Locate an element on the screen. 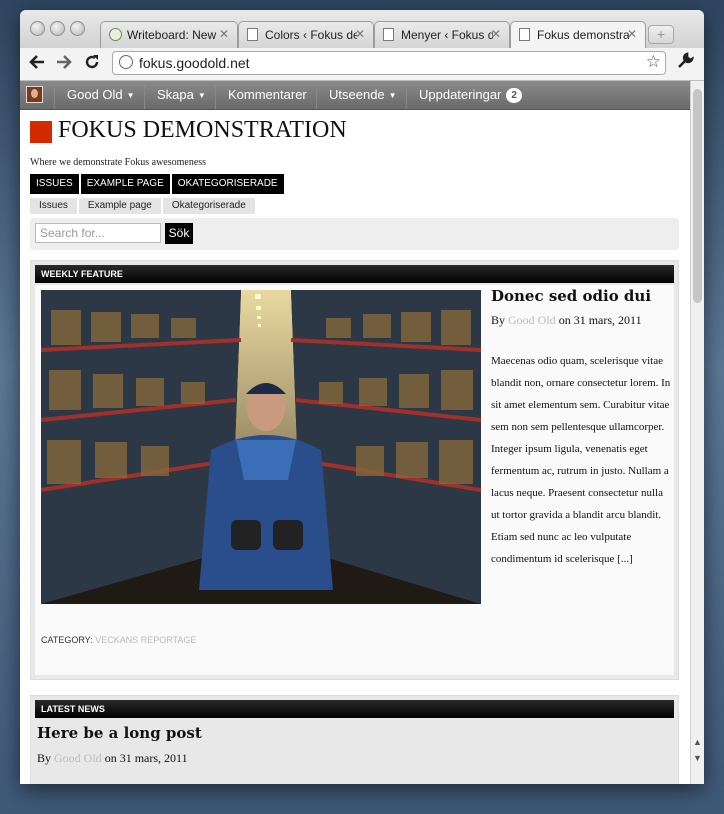 This screenshot has height=814, width=724. latest-byline: By Good Old on 31 mars, 2011 is located at coordinates (112, 758).